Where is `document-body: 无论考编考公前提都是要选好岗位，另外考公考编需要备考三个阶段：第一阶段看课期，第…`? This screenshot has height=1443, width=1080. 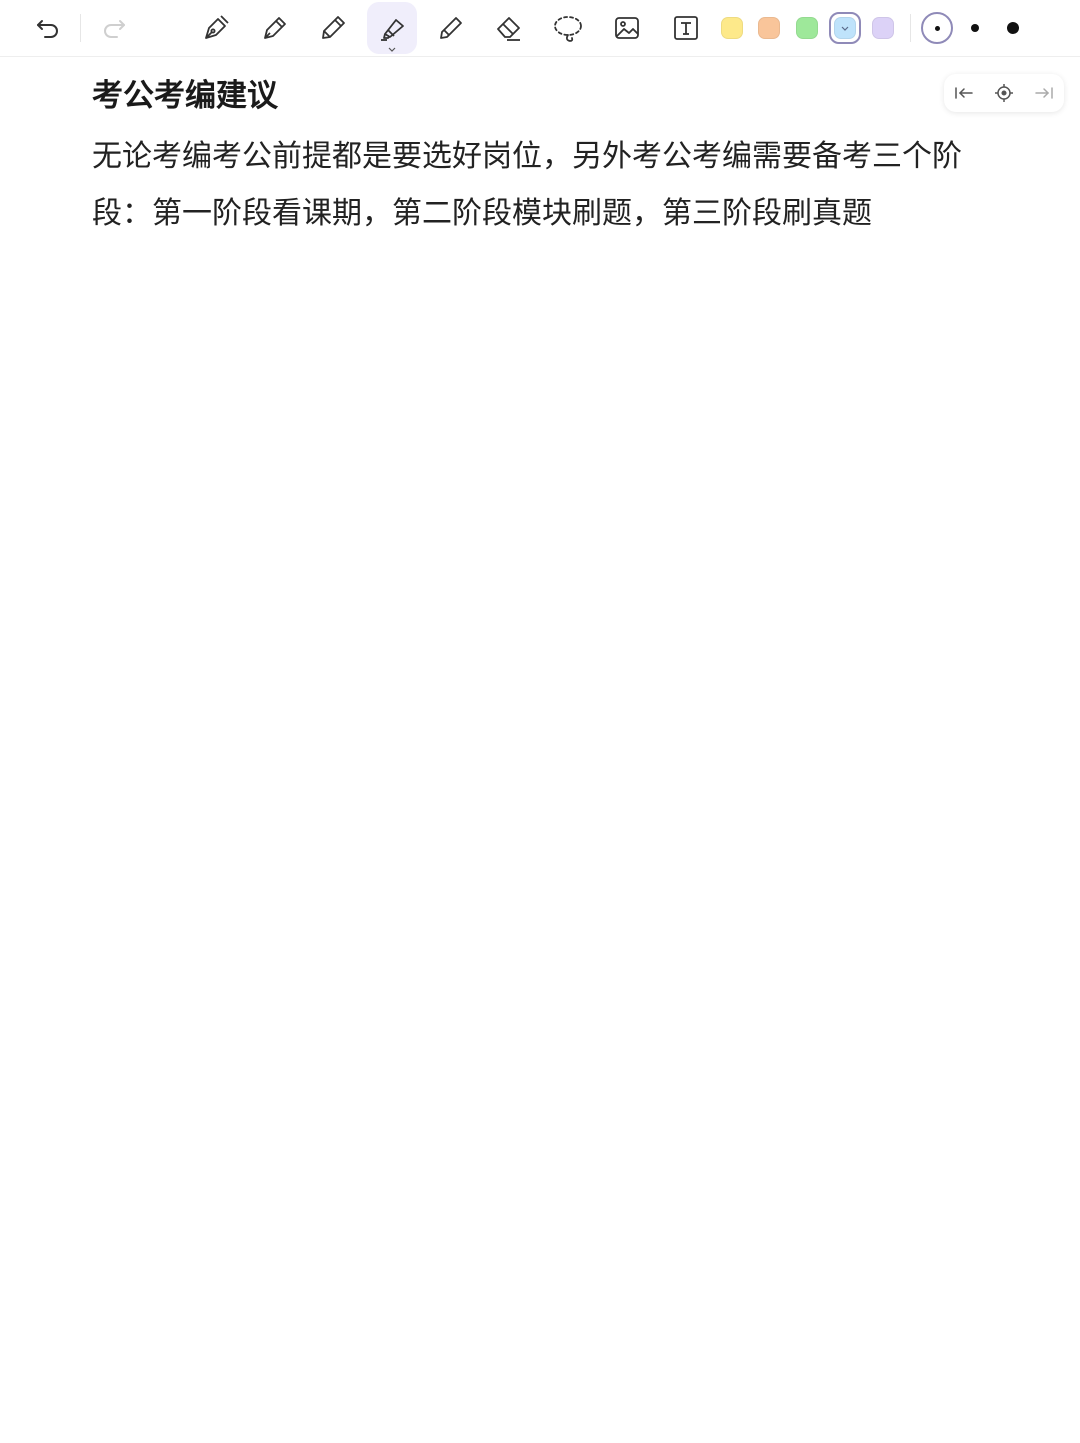 document-body: 无论考编考公前提都是要选好岗位，另外考公考编需要备考三个阶段：第一阶段看课期，第… is located at coordinates (532, 185).